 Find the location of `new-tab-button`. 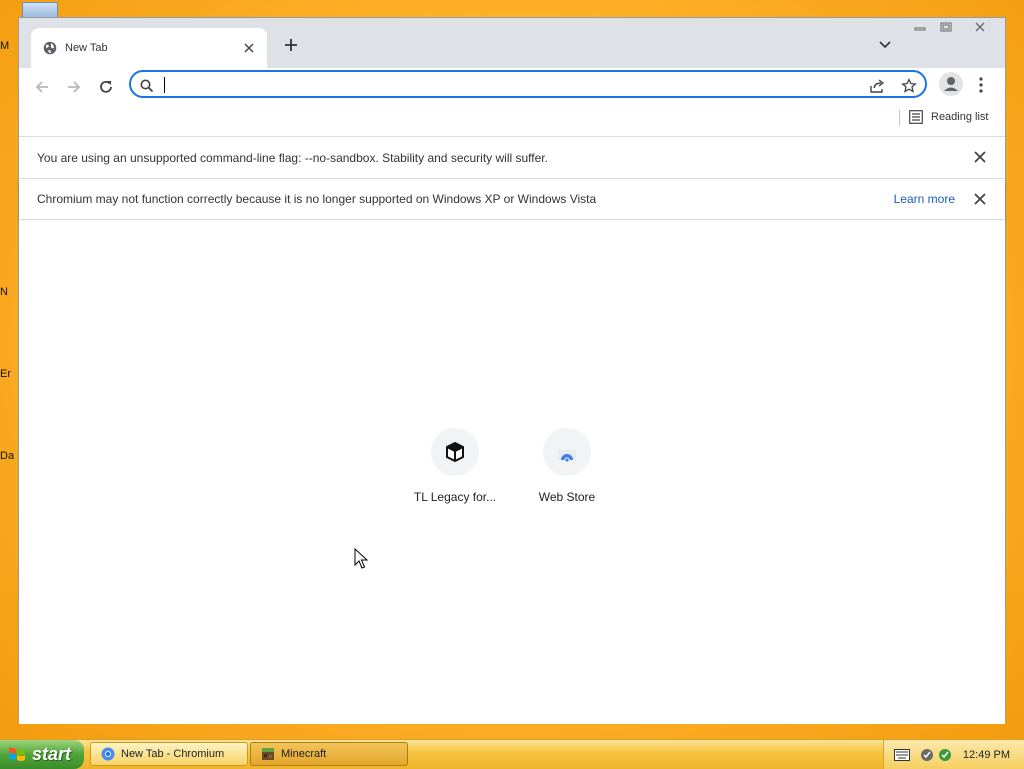

new-tab-button is located at coordinates (291, 45).